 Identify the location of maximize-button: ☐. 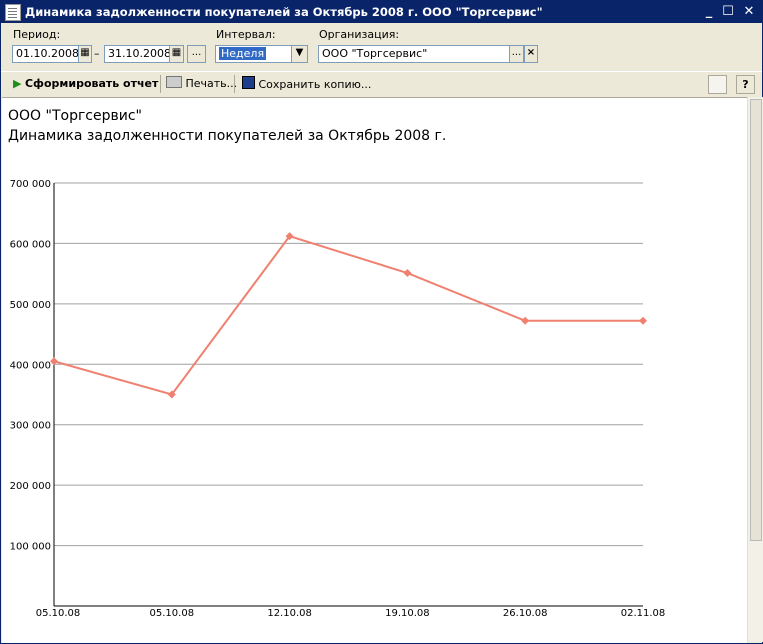
(728, 11).